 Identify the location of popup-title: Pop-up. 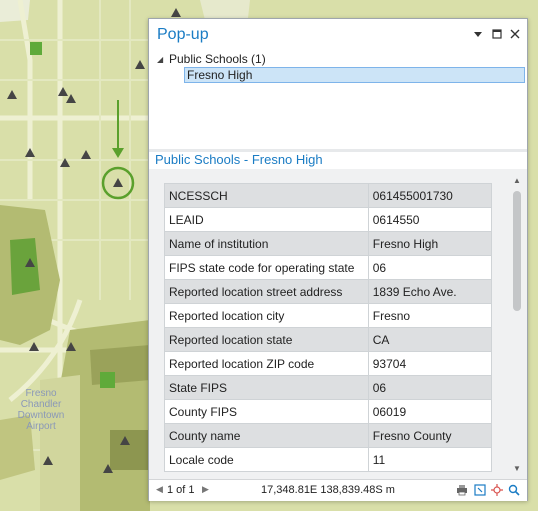
(183, 34).